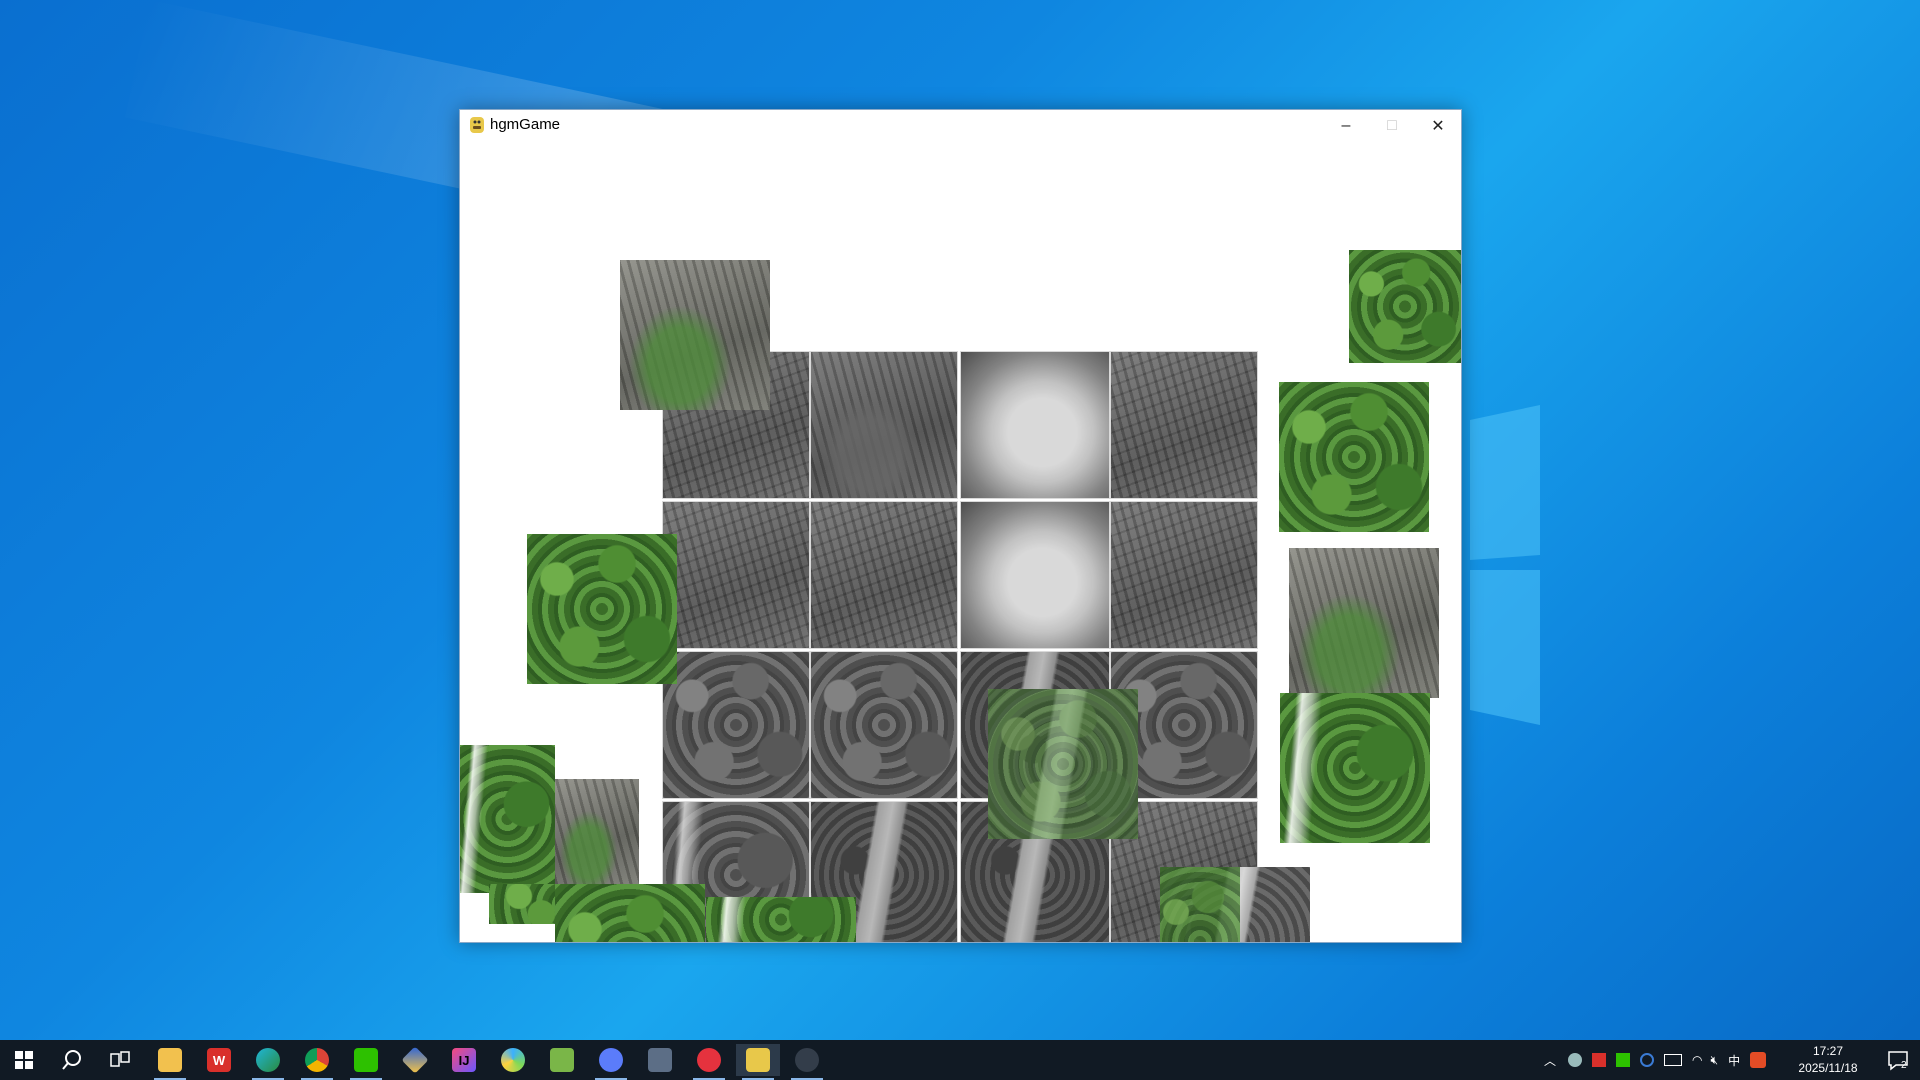 This screenshot has height=1080, width=1920. What do you see at coordinates (1550, 1060) in the screenshot?
I see `tray-expand-icon: ︿` at bounding box center [1550, 1060].